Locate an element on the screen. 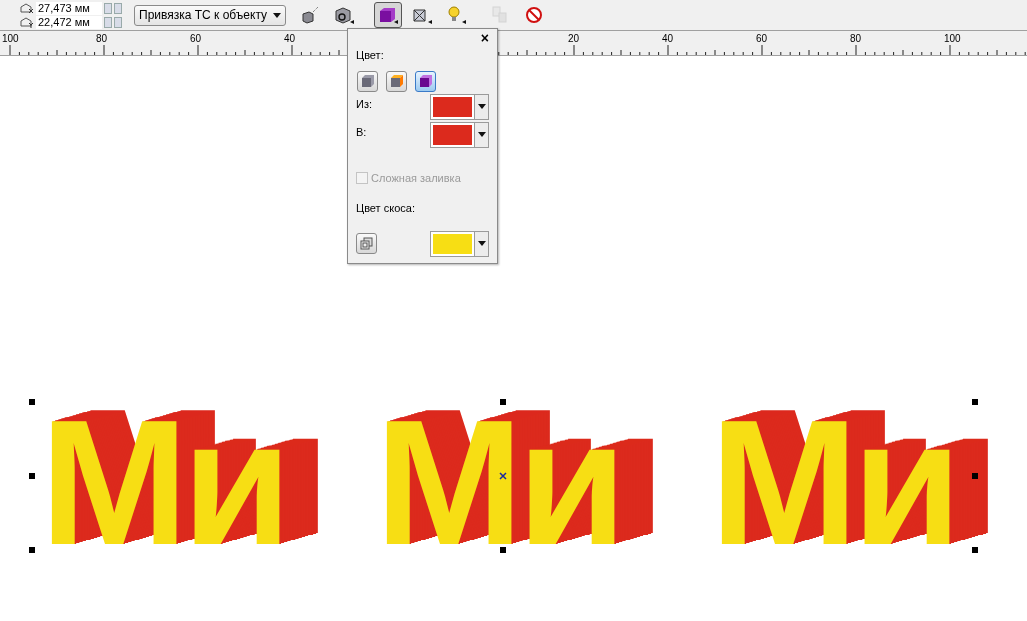 The width and height of the screenshot is (1027, 621). field-label: Из: is located at coordinates (364, 104).